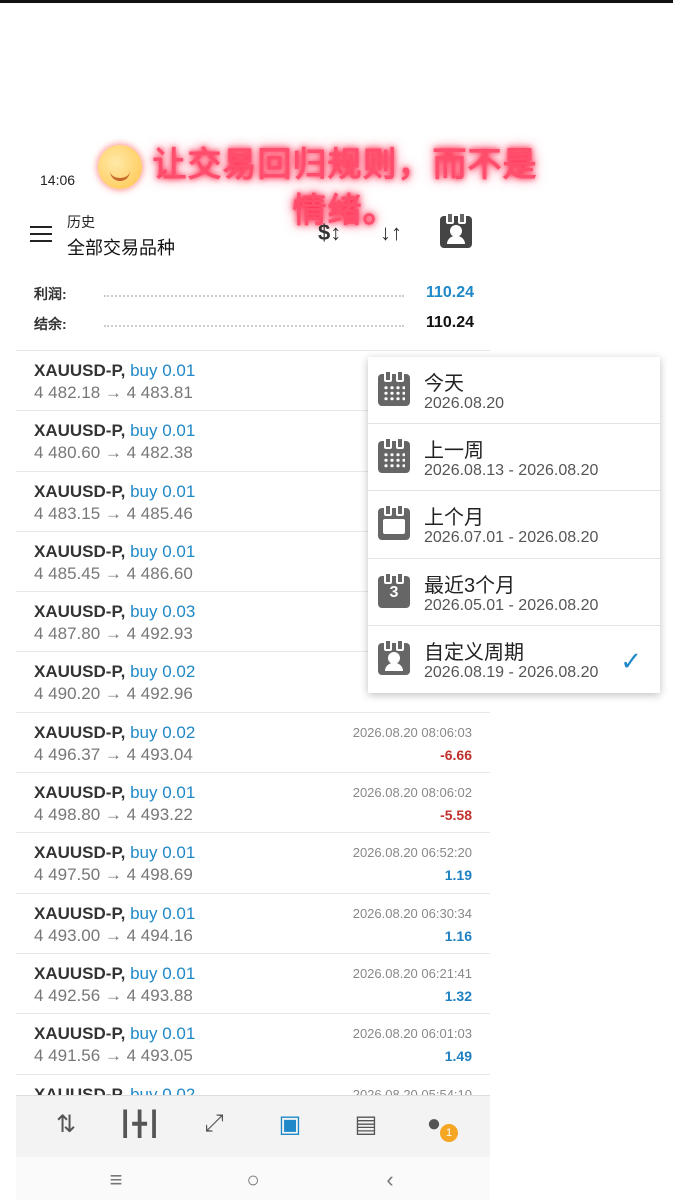  What do you see at coordinates (113, 875) in the screenshot?
I see `trade-prices: 4 497.50 → 4 498.69` at bounding box center [113, 875].